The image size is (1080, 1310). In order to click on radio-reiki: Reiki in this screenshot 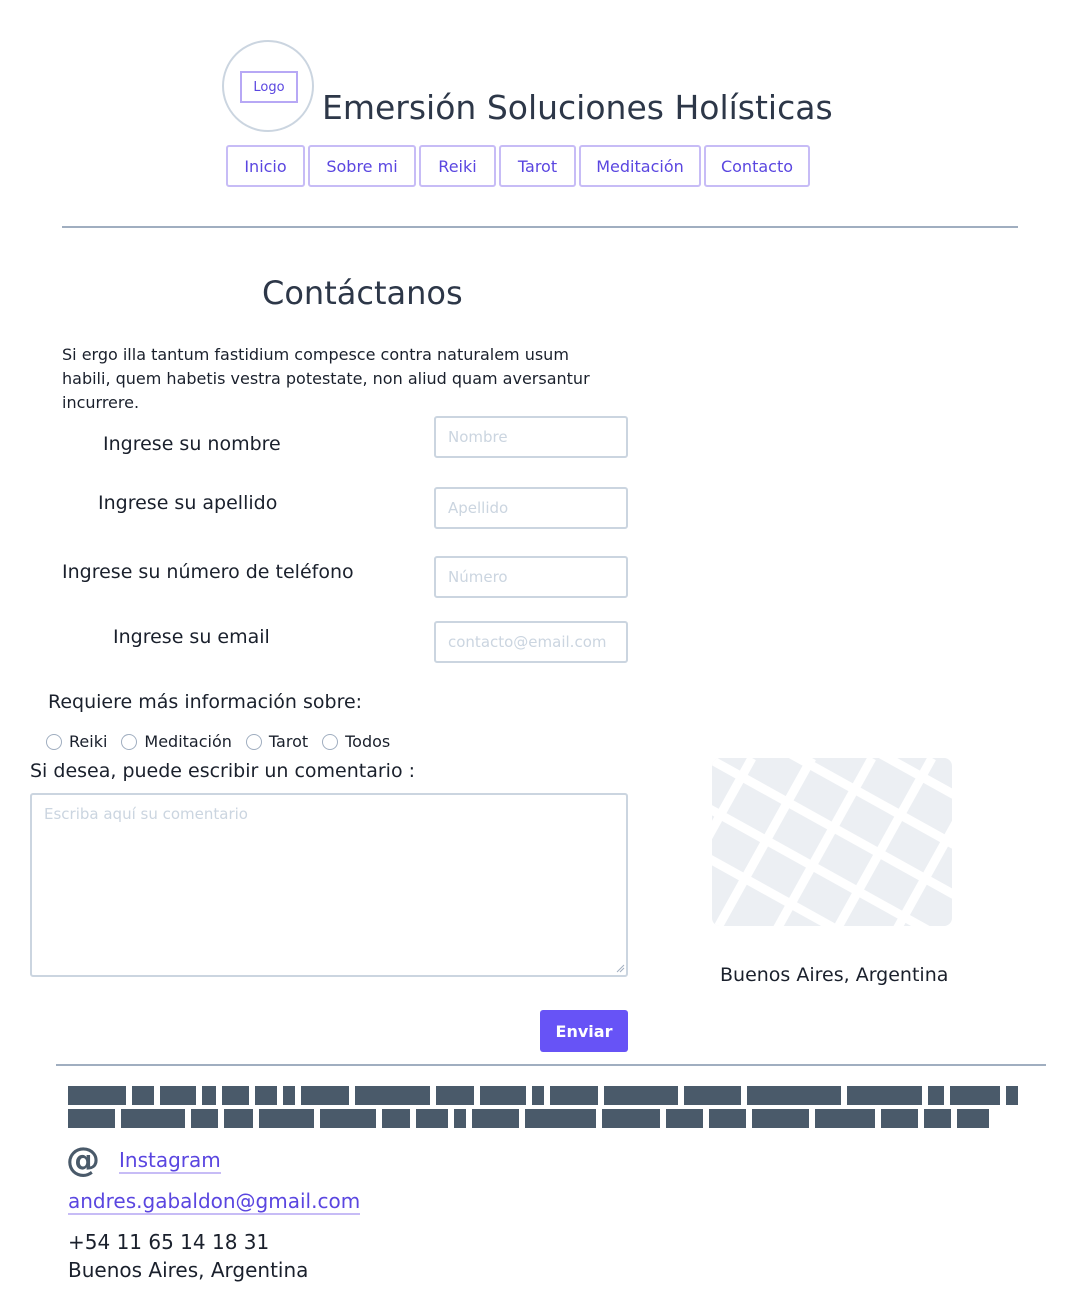, I will do `click(76, 741)`.